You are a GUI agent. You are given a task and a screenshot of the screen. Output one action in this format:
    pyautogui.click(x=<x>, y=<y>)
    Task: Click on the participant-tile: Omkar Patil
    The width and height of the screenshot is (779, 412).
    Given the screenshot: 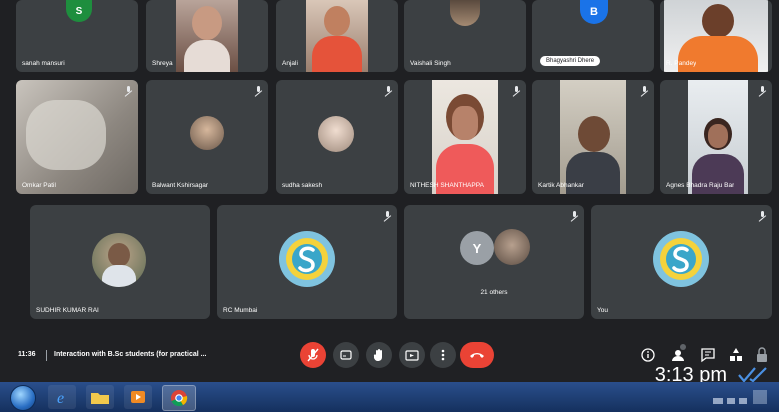 What is the action you would take?
    pyautogui.click(x=77, y=137)
    